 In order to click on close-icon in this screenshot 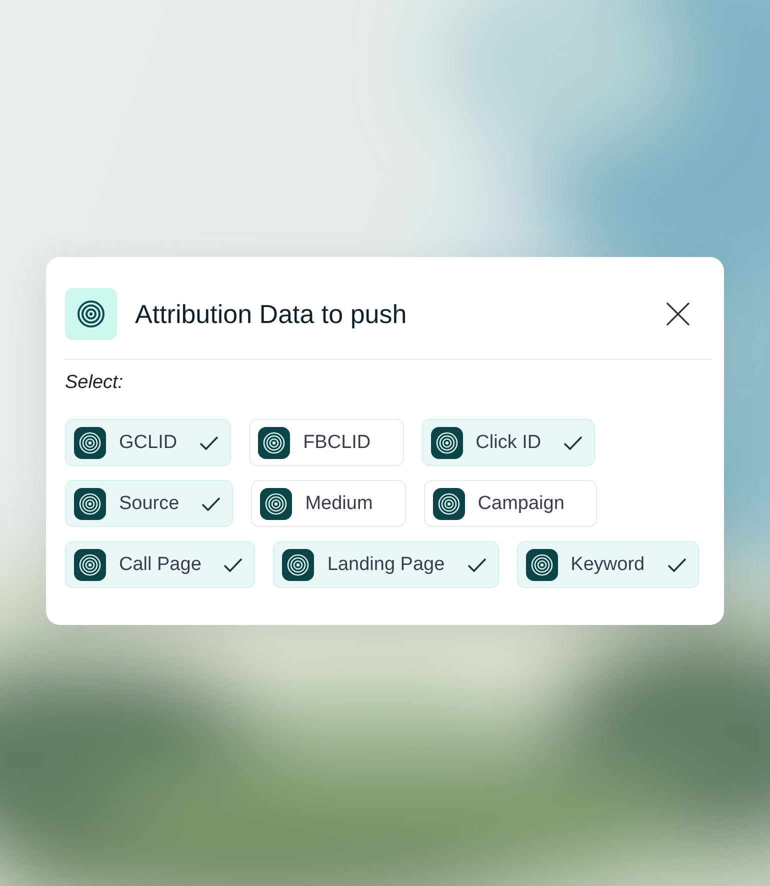, I will do `click(678, 314)`.